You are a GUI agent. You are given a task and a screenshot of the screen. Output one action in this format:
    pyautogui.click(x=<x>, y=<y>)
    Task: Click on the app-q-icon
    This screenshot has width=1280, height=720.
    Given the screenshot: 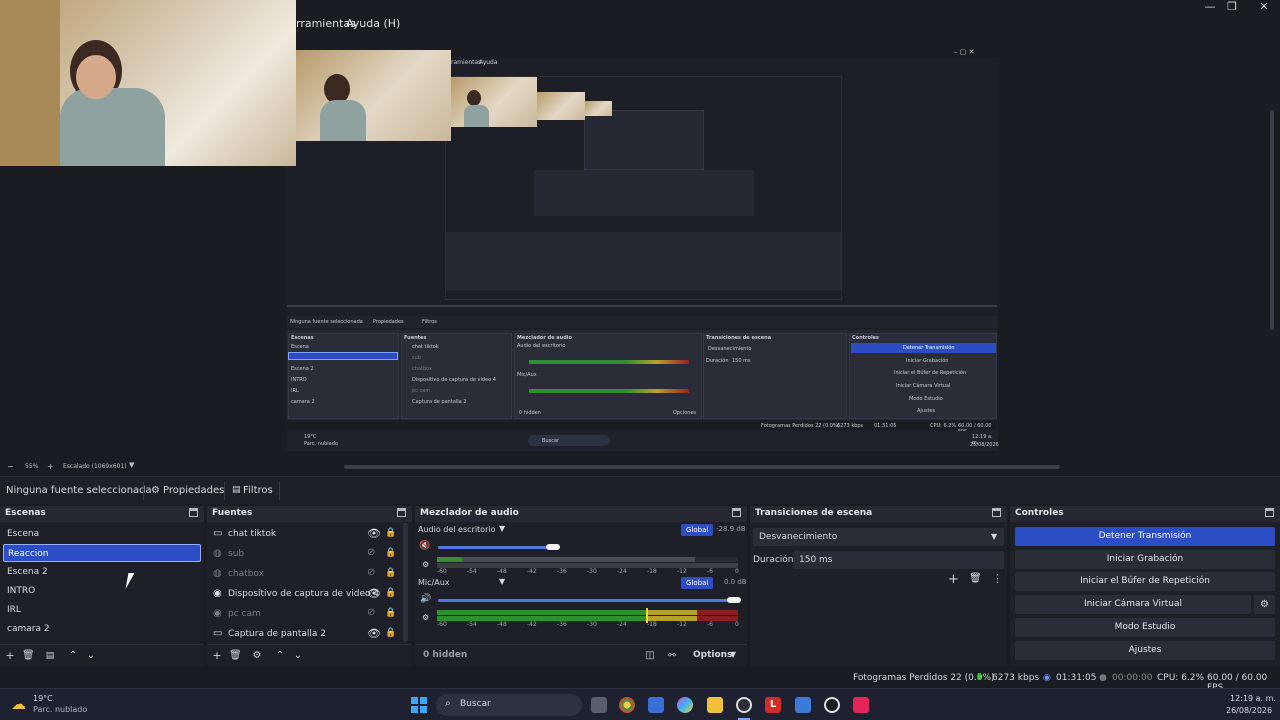 What is the action you would take?
    pyautogui.click(x=832, y=705)
    